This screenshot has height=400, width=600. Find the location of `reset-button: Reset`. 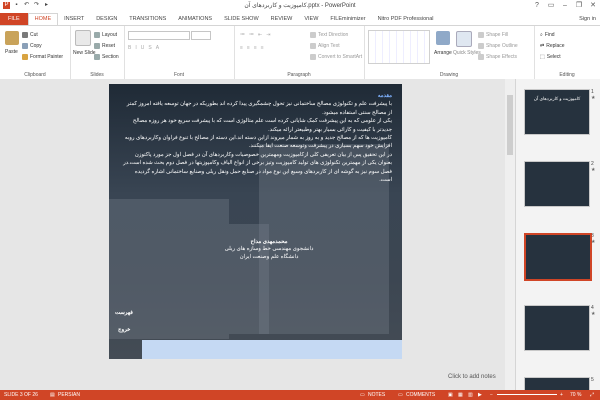

reset-button: Reset is located at coordinates (104, 46).